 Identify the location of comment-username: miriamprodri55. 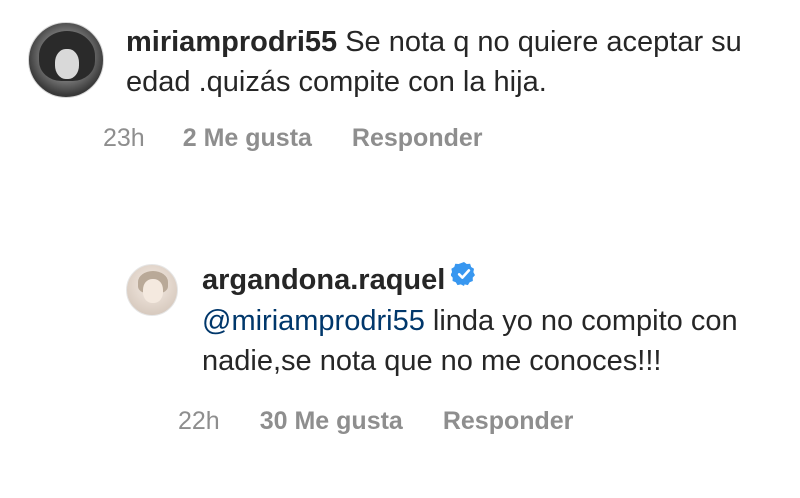
(231, 42).